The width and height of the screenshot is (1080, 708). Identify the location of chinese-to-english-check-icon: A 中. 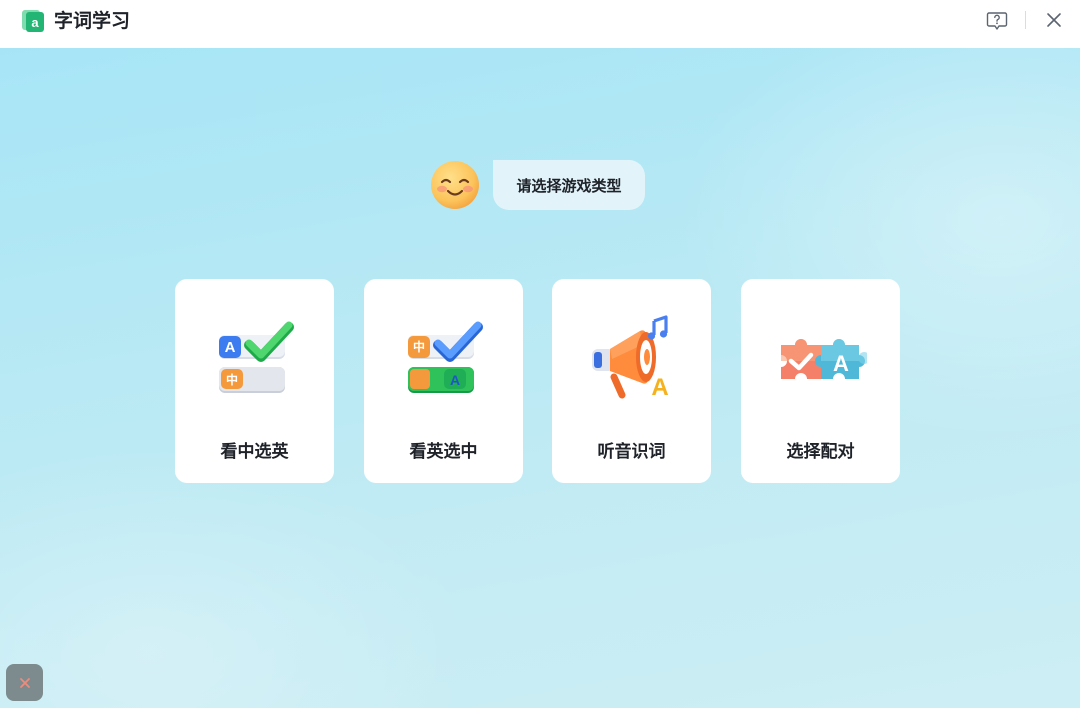
(256, 357).